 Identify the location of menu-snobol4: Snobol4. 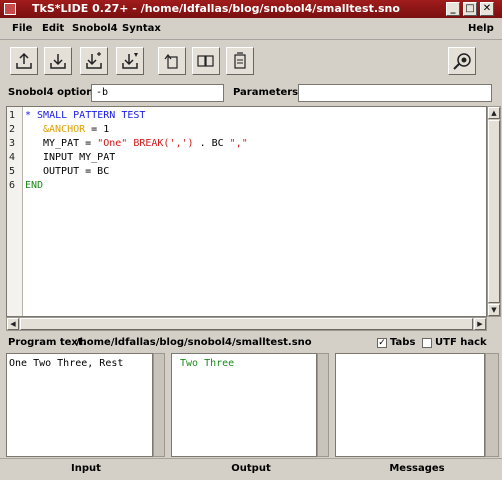
(95, 28).